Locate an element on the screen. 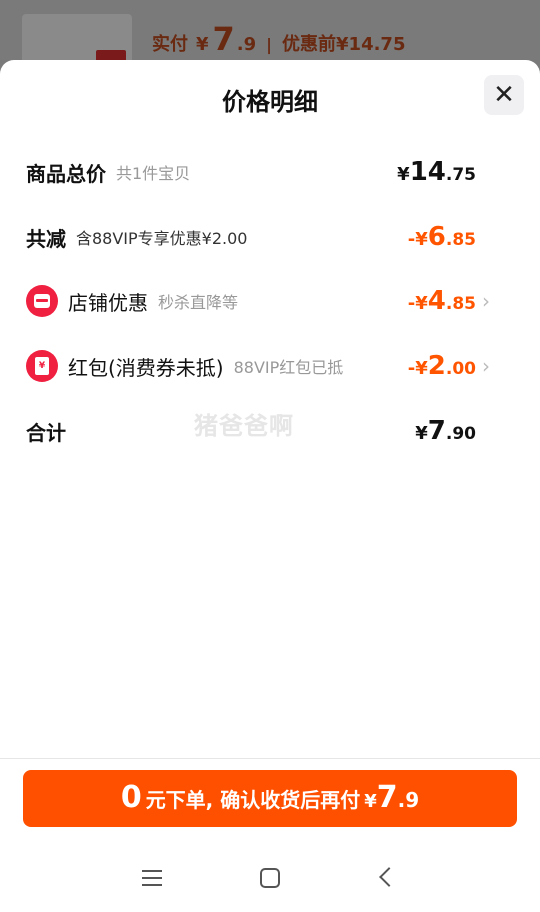 The image size is (540, 912). row-goods-total: 商品总价 共1件宝贝 ¥ 14 .75 is located at coordinates (261, 172).